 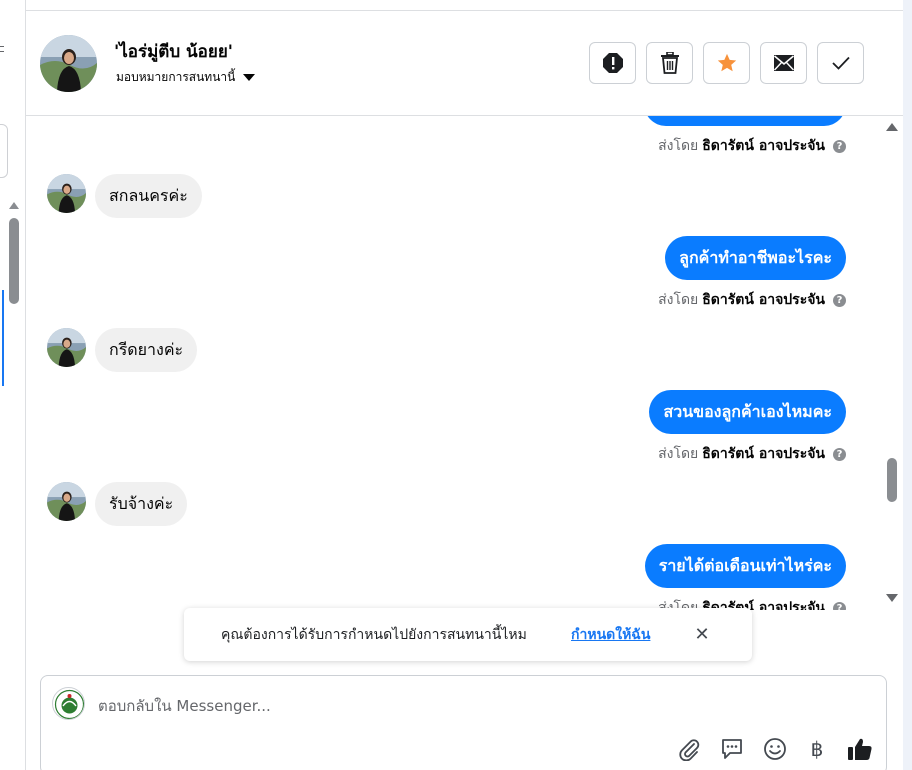 I want to click on emoji-icon, so click(x=775, y=749).